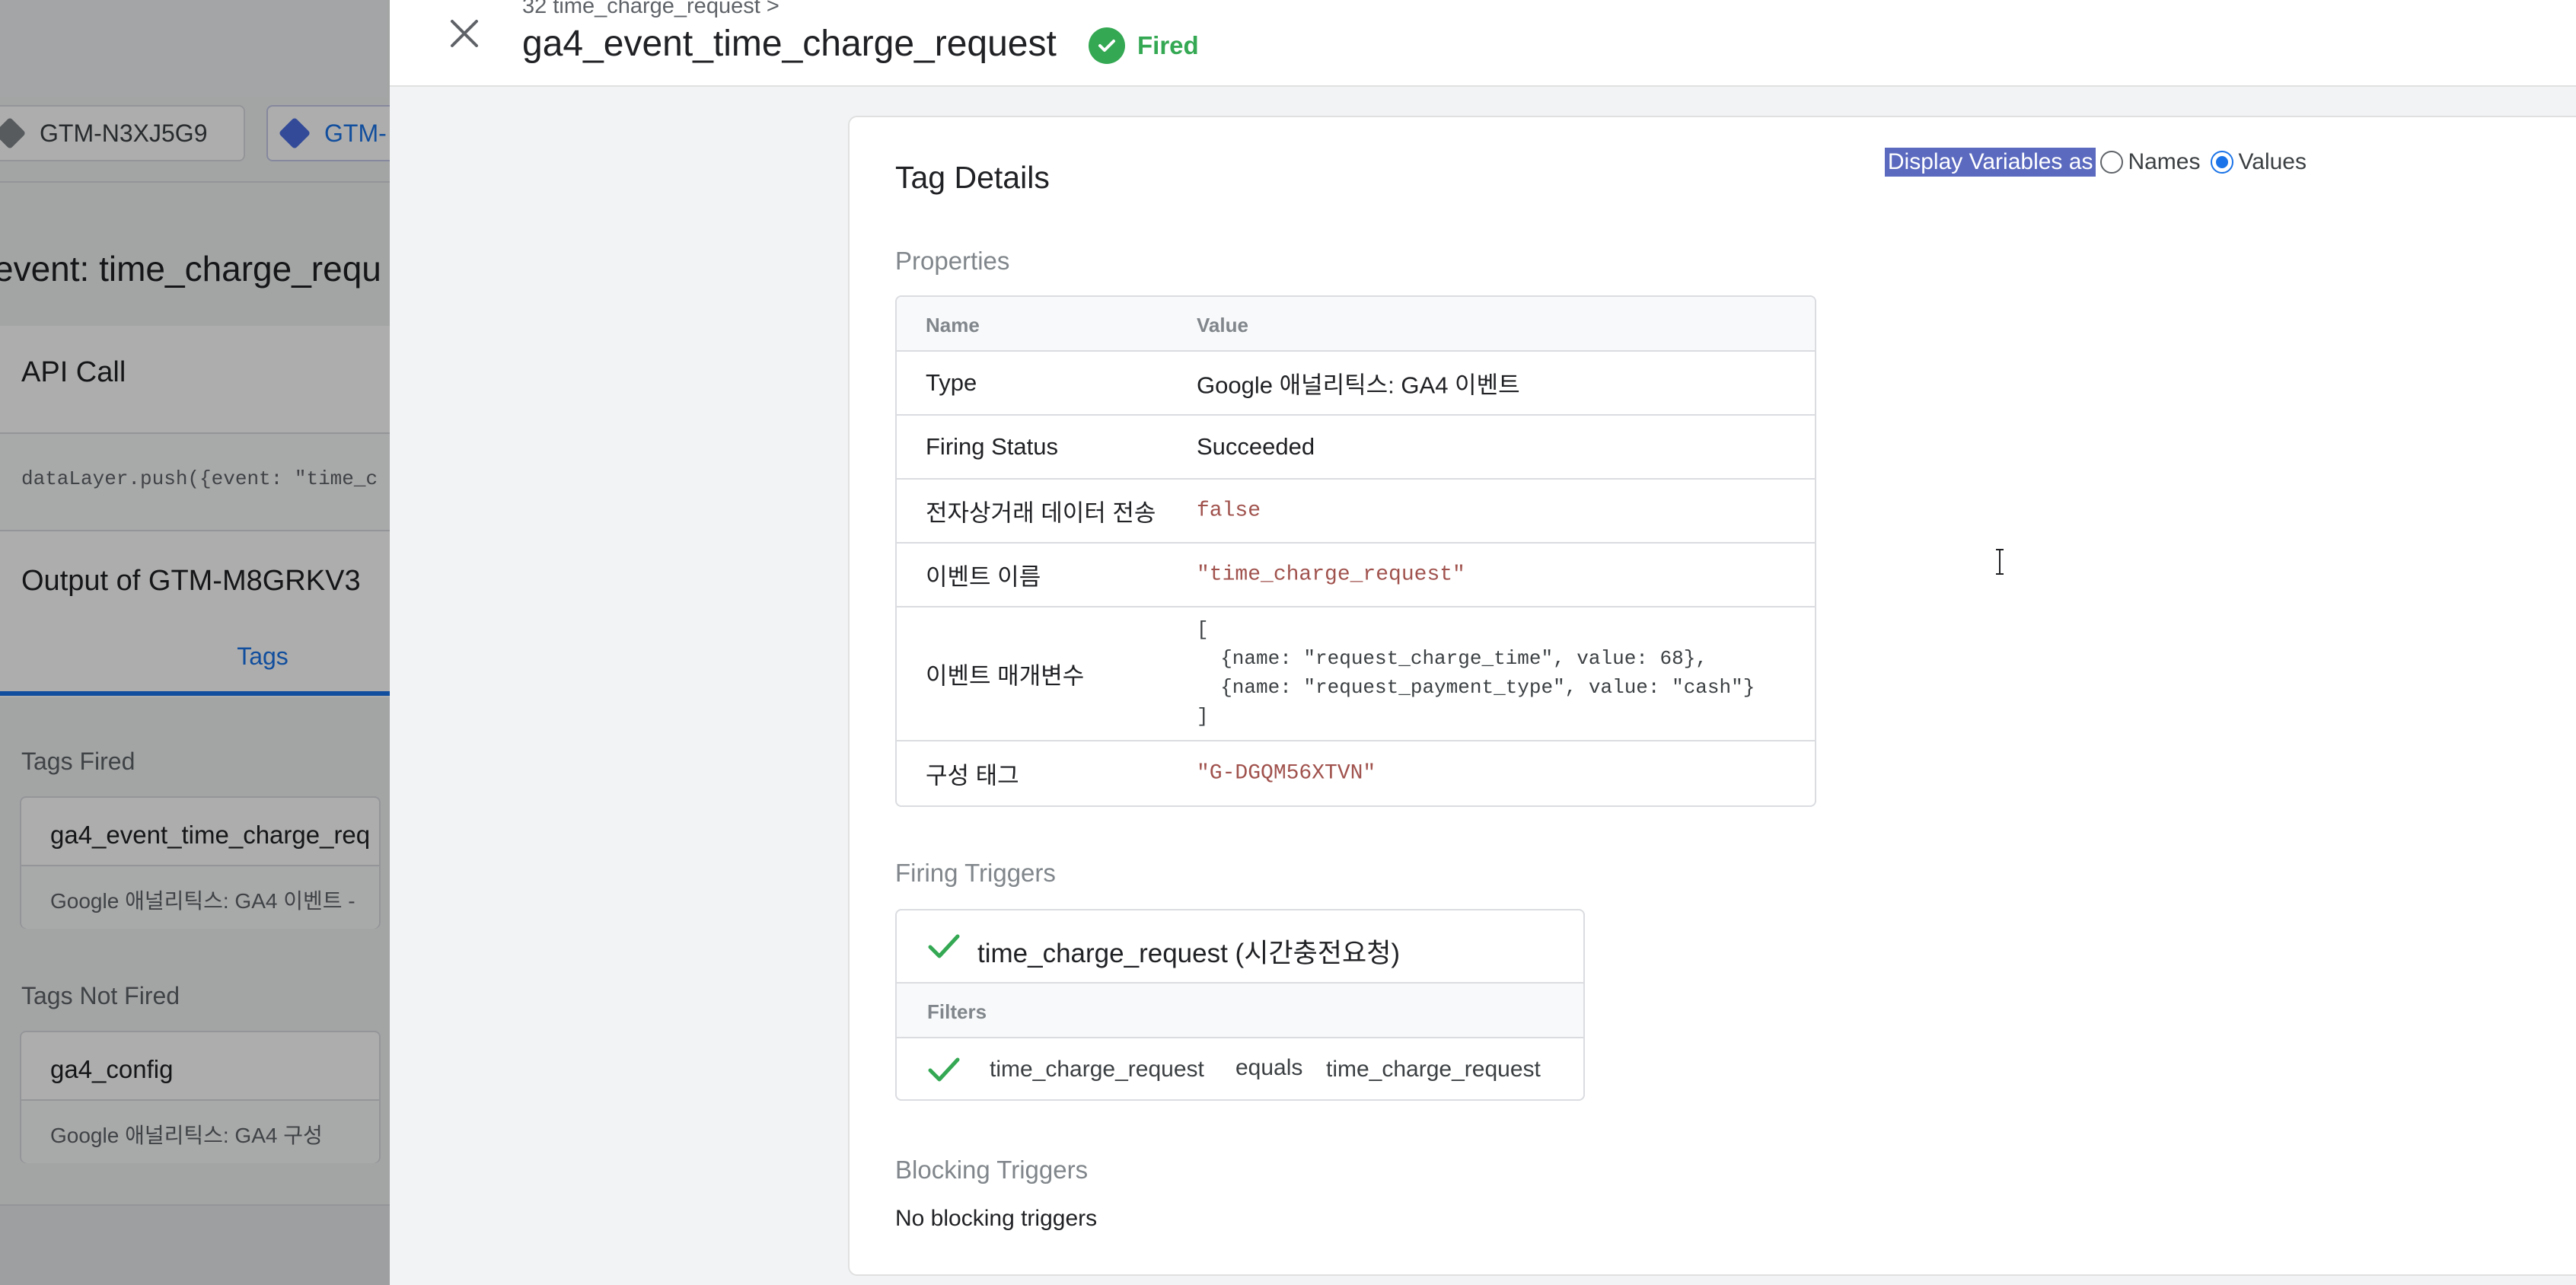 The image size is (2576, 1285). I want to click on table-header: Name Value, so click(1356, 324).